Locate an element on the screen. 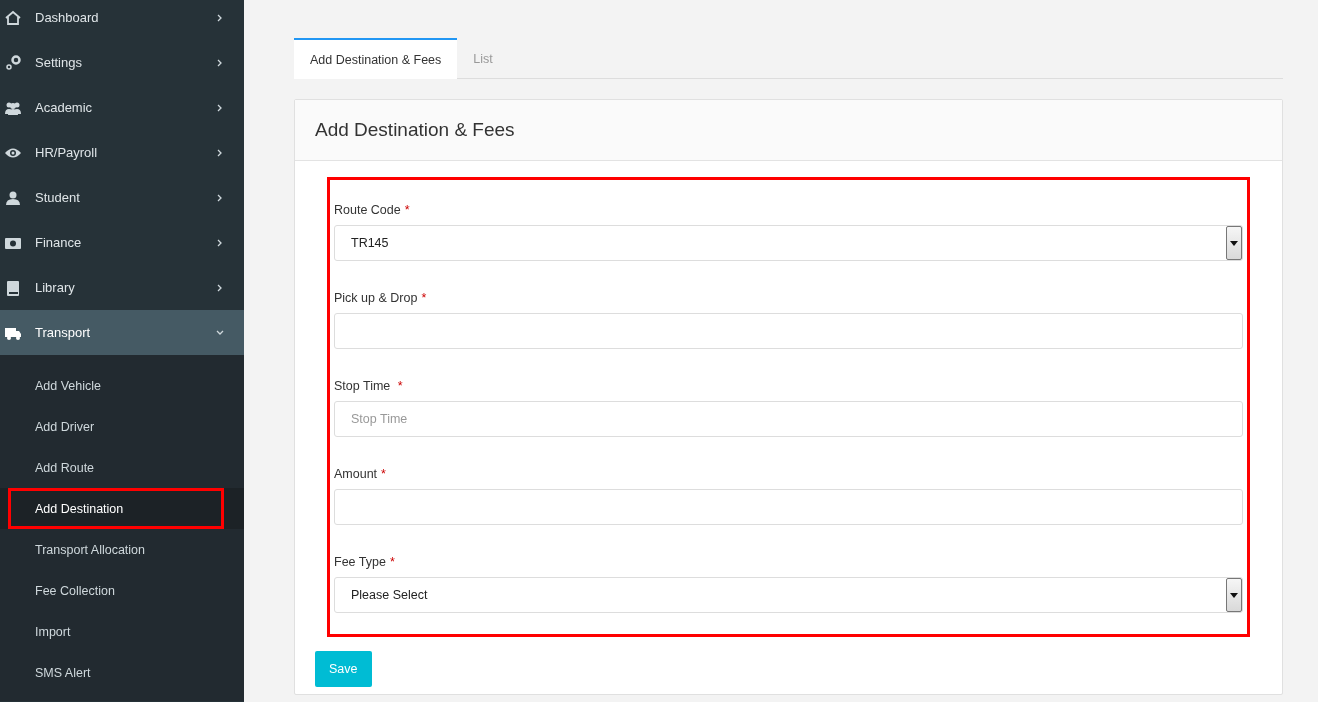 The height and width of the screenshot is (702, 1318). book-icon is located at coordinates (13, 287).